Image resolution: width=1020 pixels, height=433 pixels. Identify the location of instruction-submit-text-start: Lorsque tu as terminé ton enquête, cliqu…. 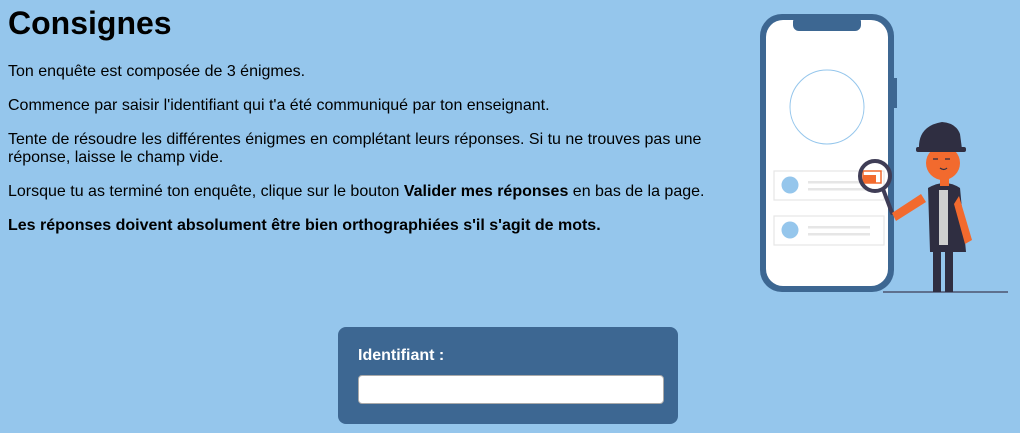
(206, 191).